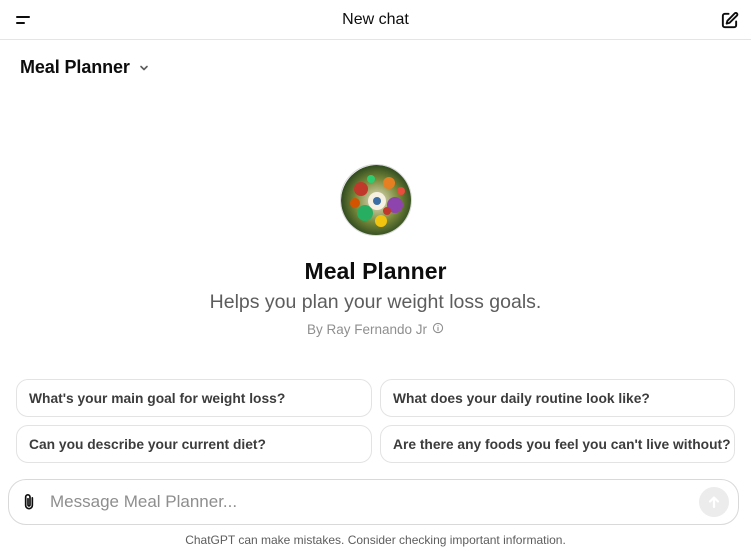 This screenshot has width=751, height=557. I want to click on author-label: By Ray Fernando Jr, so click(367, 329).